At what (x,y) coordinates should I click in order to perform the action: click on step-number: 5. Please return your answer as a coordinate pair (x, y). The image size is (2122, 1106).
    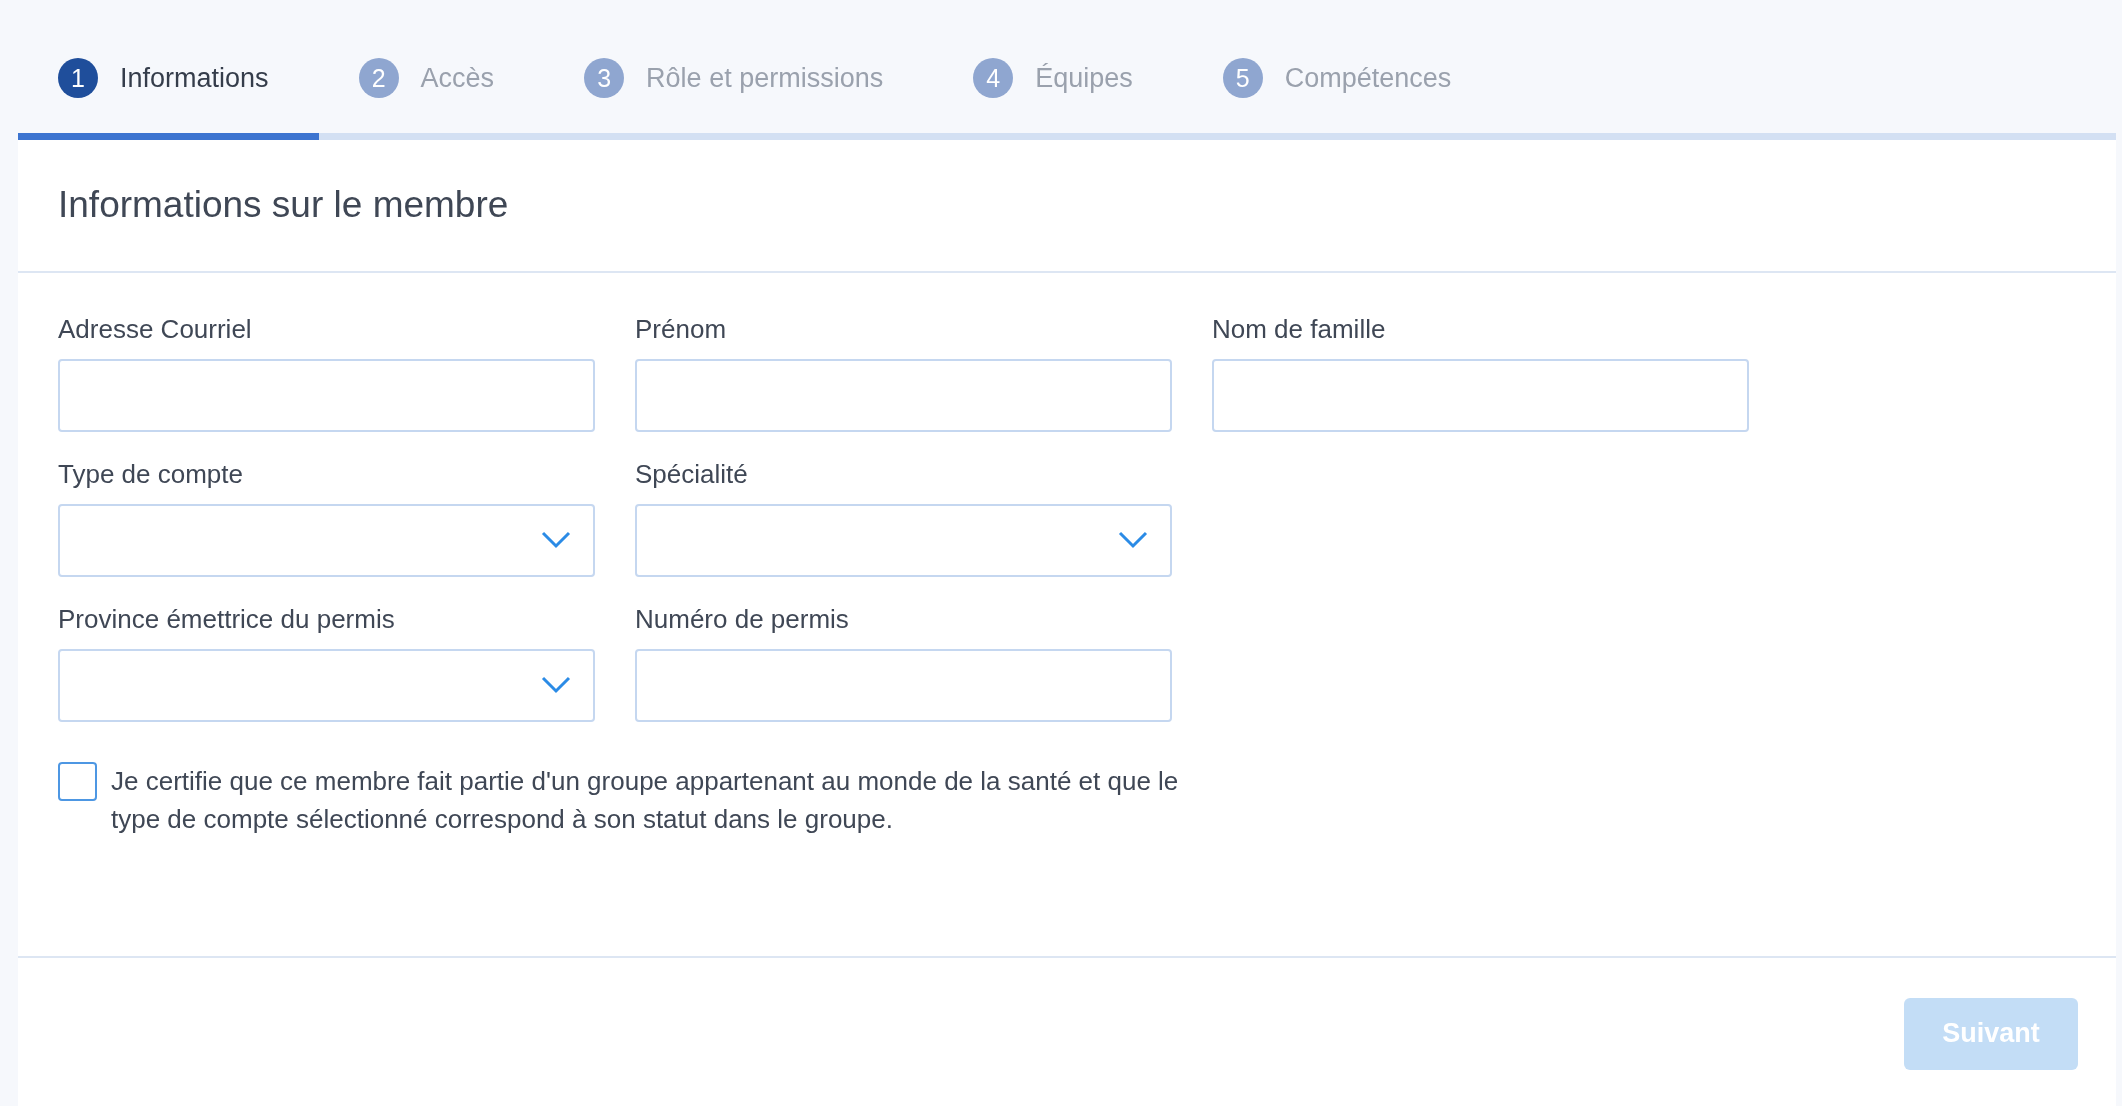
    Looking at the image, I should click on (1242, 78).